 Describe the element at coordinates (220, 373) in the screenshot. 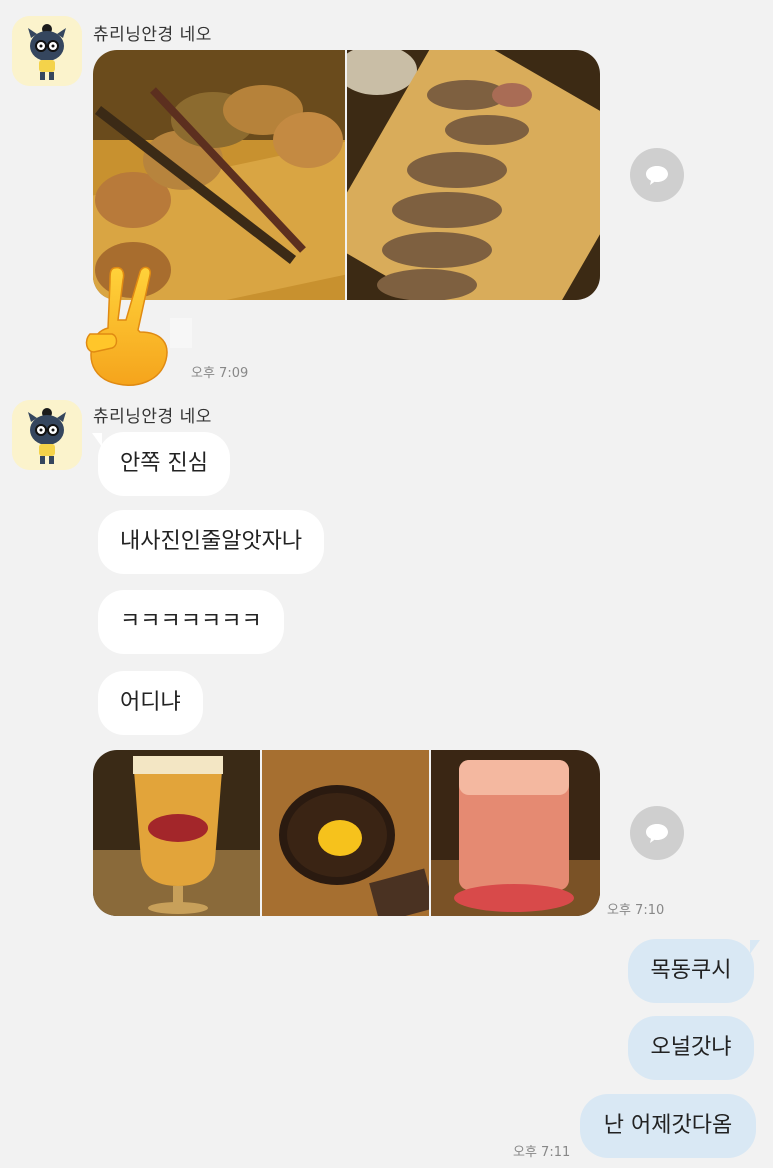

I see `message-time: 오후 7:09` at that location.